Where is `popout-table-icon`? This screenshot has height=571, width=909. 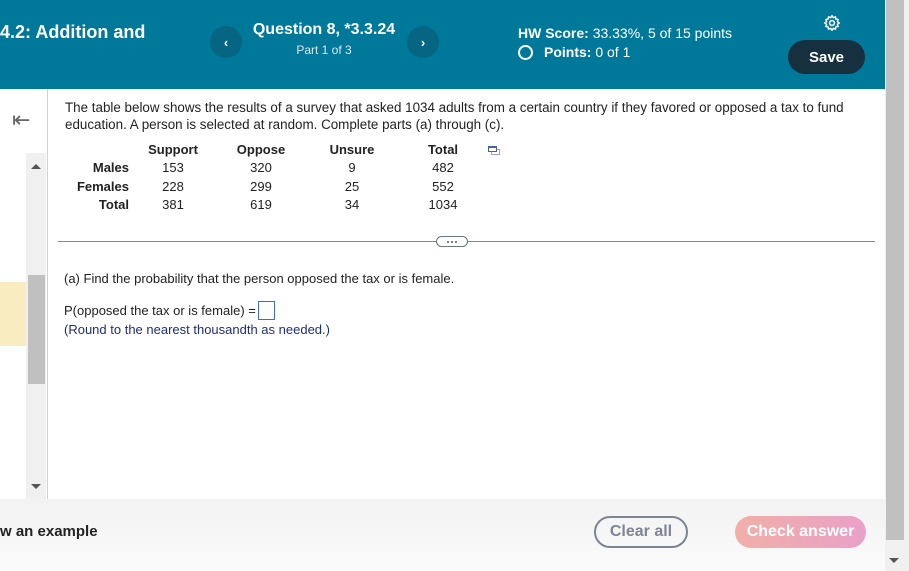
popout-table-icon is located at coordinates (494, 150).